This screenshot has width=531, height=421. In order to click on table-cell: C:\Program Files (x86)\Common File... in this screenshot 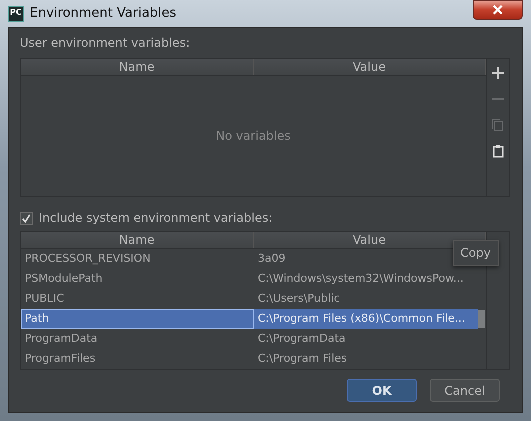, I will do `click(366, 319)`.